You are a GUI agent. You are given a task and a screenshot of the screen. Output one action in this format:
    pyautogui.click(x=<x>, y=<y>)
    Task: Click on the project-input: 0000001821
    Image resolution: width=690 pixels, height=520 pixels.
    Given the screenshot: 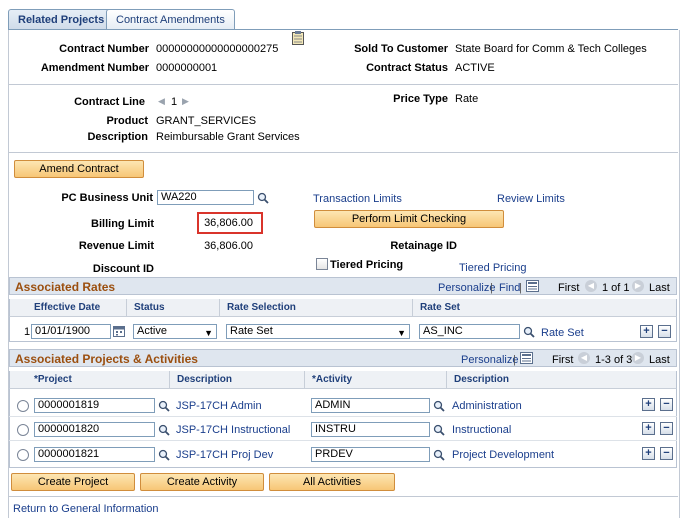 What is the action you would take?
    pyautogui.click(x=94, y=454)
    